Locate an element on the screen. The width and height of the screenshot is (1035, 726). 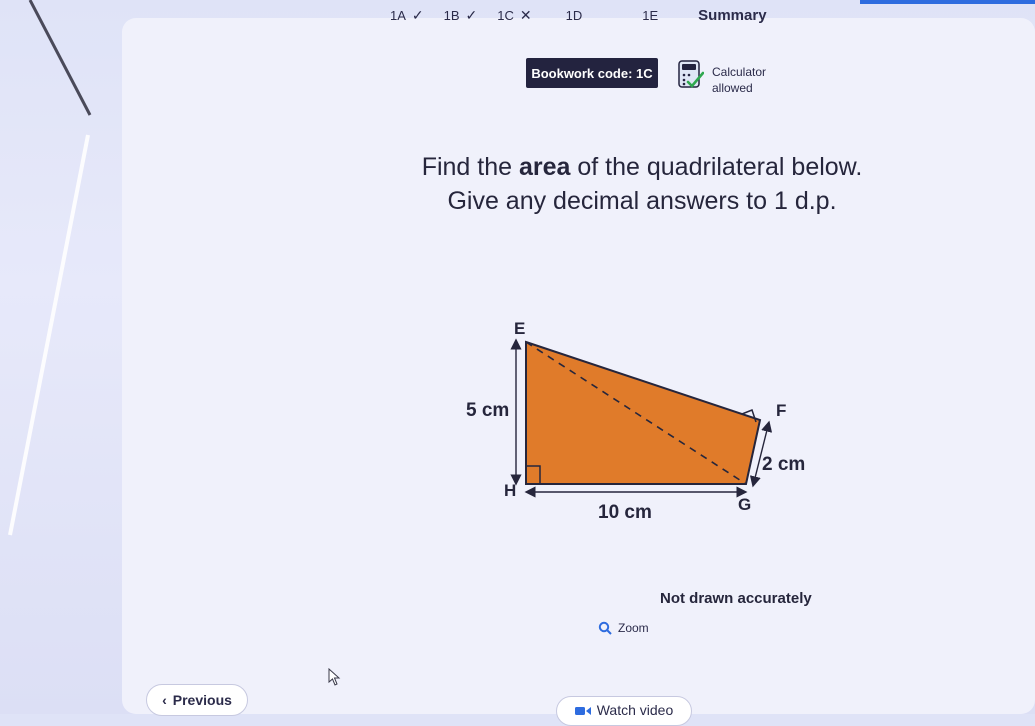
vertex-e: E is located at coordinates (519, 328).